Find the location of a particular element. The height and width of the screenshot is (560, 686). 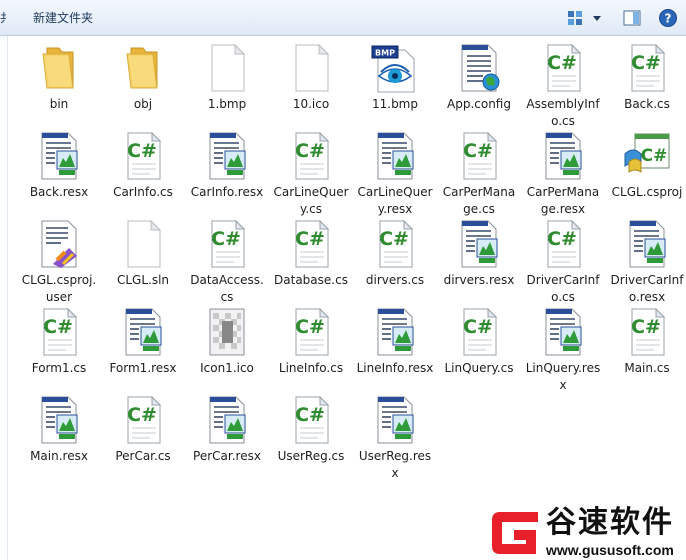

file-name-label: Database.cs is located at coordinates (311, 280).